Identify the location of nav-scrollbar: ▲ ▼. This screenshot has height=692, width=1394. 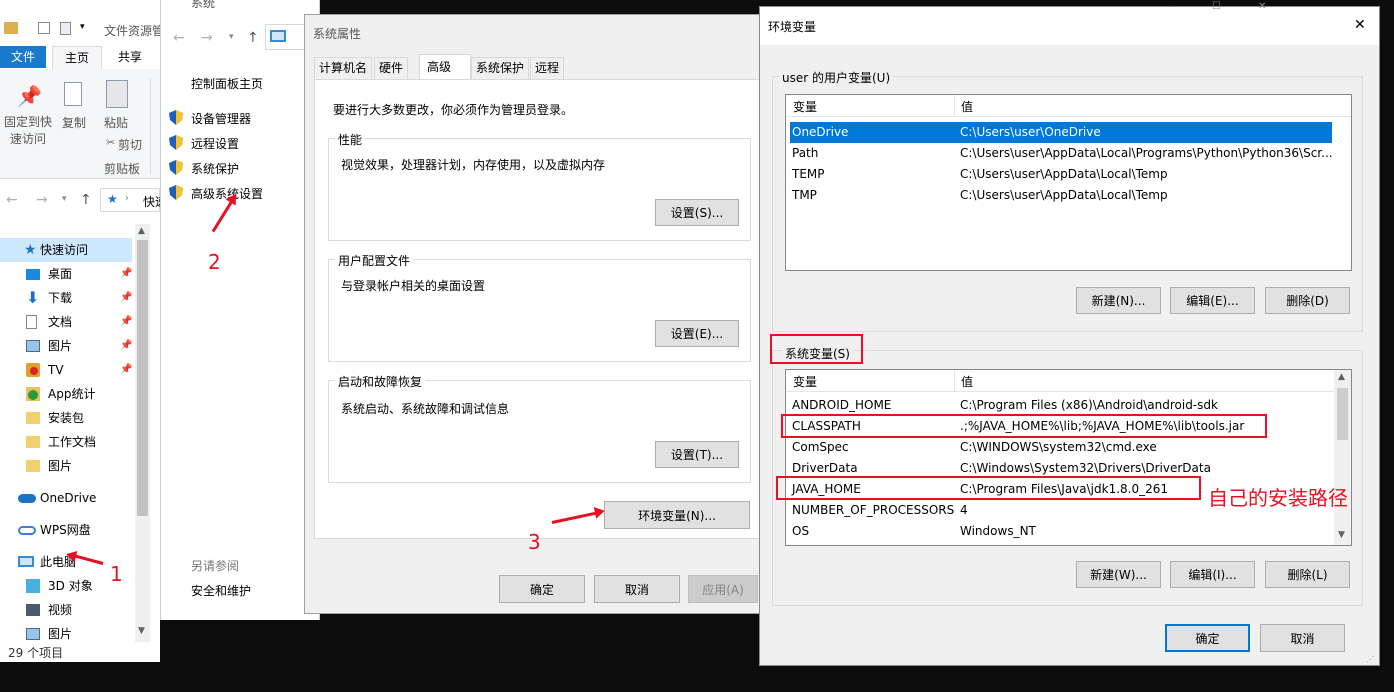
(142, 433).